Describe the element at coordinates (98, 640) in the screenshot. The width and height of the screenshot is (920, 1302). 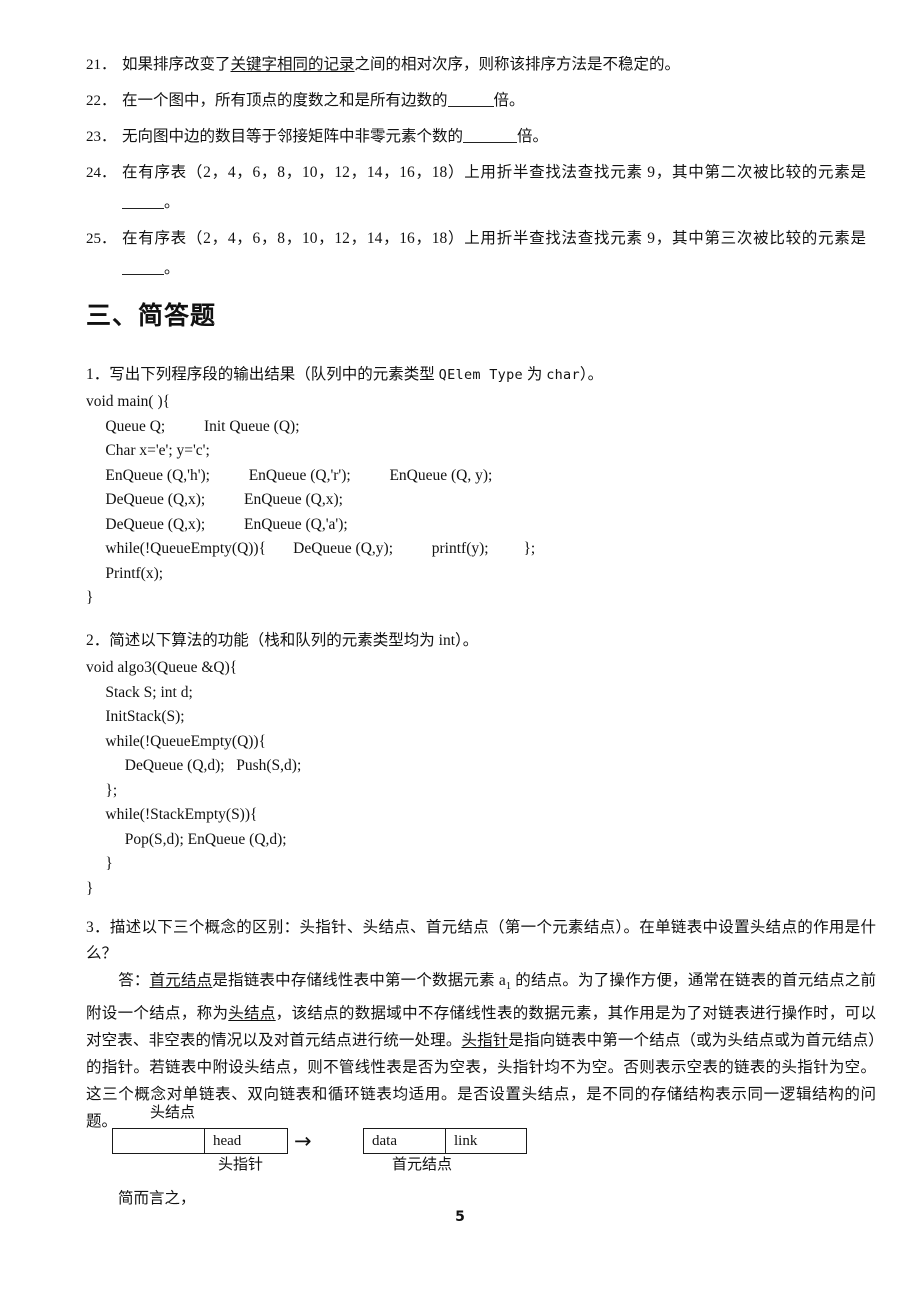
I see `prompt-number: 2．` at that location.